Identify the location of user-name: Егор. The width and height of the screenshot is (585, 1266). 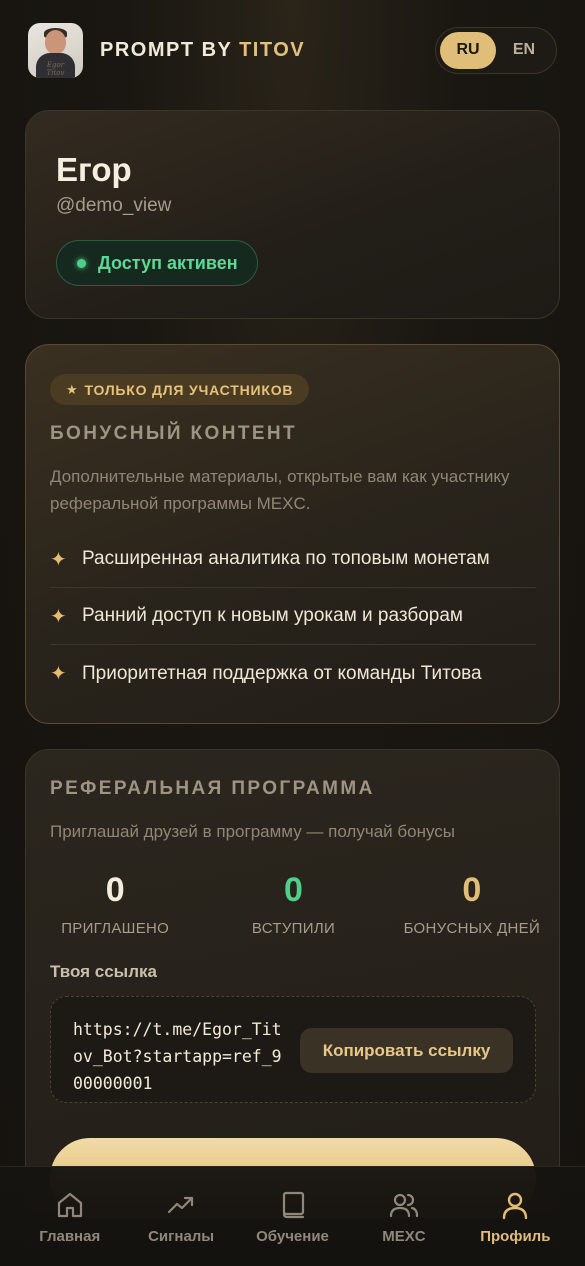
(94, 169).